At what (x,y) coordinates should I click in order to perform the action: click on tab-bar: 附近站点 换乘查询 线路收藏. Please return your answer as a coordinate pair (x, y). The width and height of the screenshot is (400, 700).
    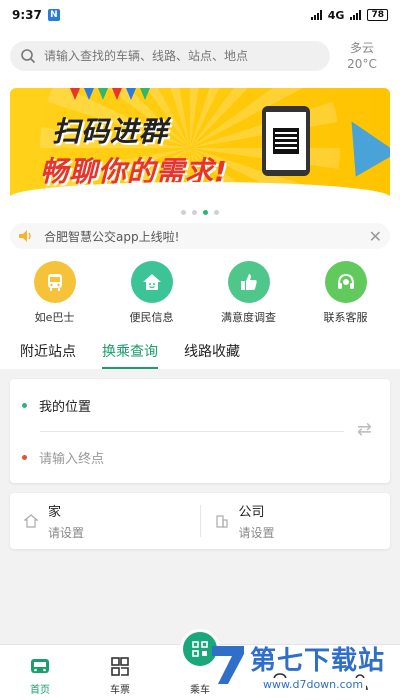
    Looking at the image, I should click on (200, 351).